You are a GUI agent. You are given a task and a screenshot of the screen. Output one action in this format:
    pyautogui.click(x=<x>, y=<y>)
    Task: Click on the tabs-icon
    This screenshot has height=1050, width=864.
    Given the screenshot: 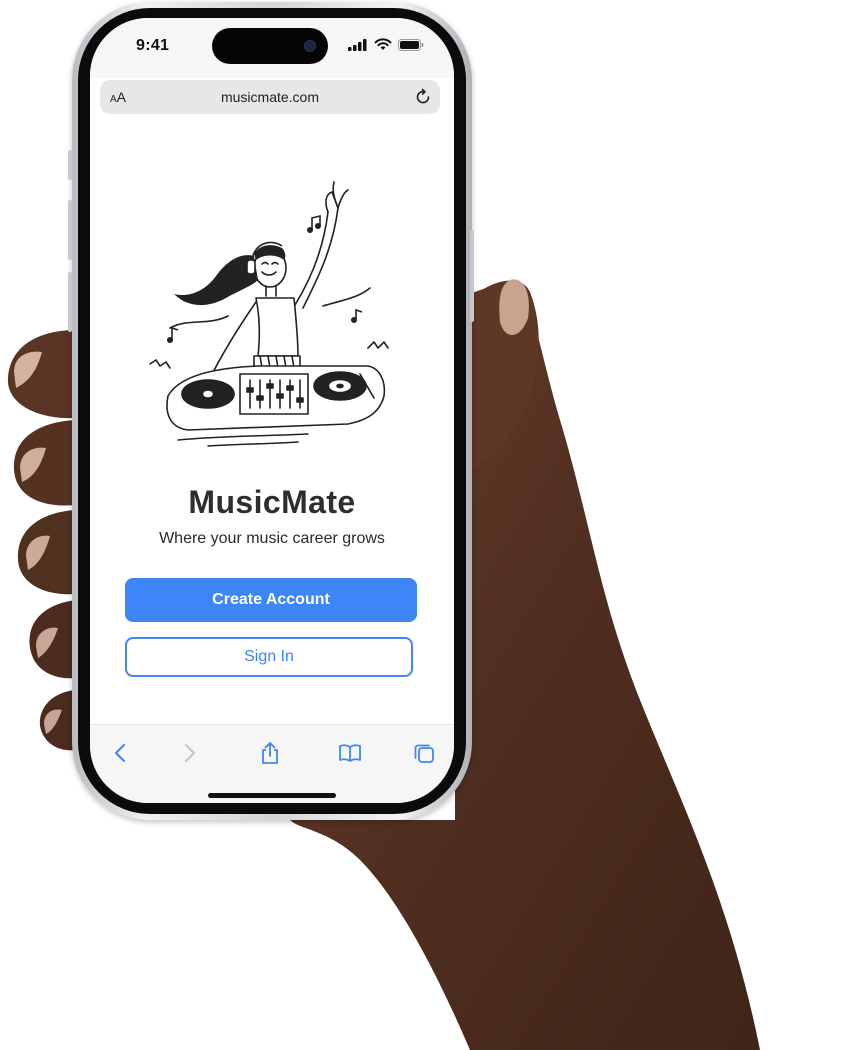 What is the action you would take?
    pyautogui.click(x=424, y=753)
    